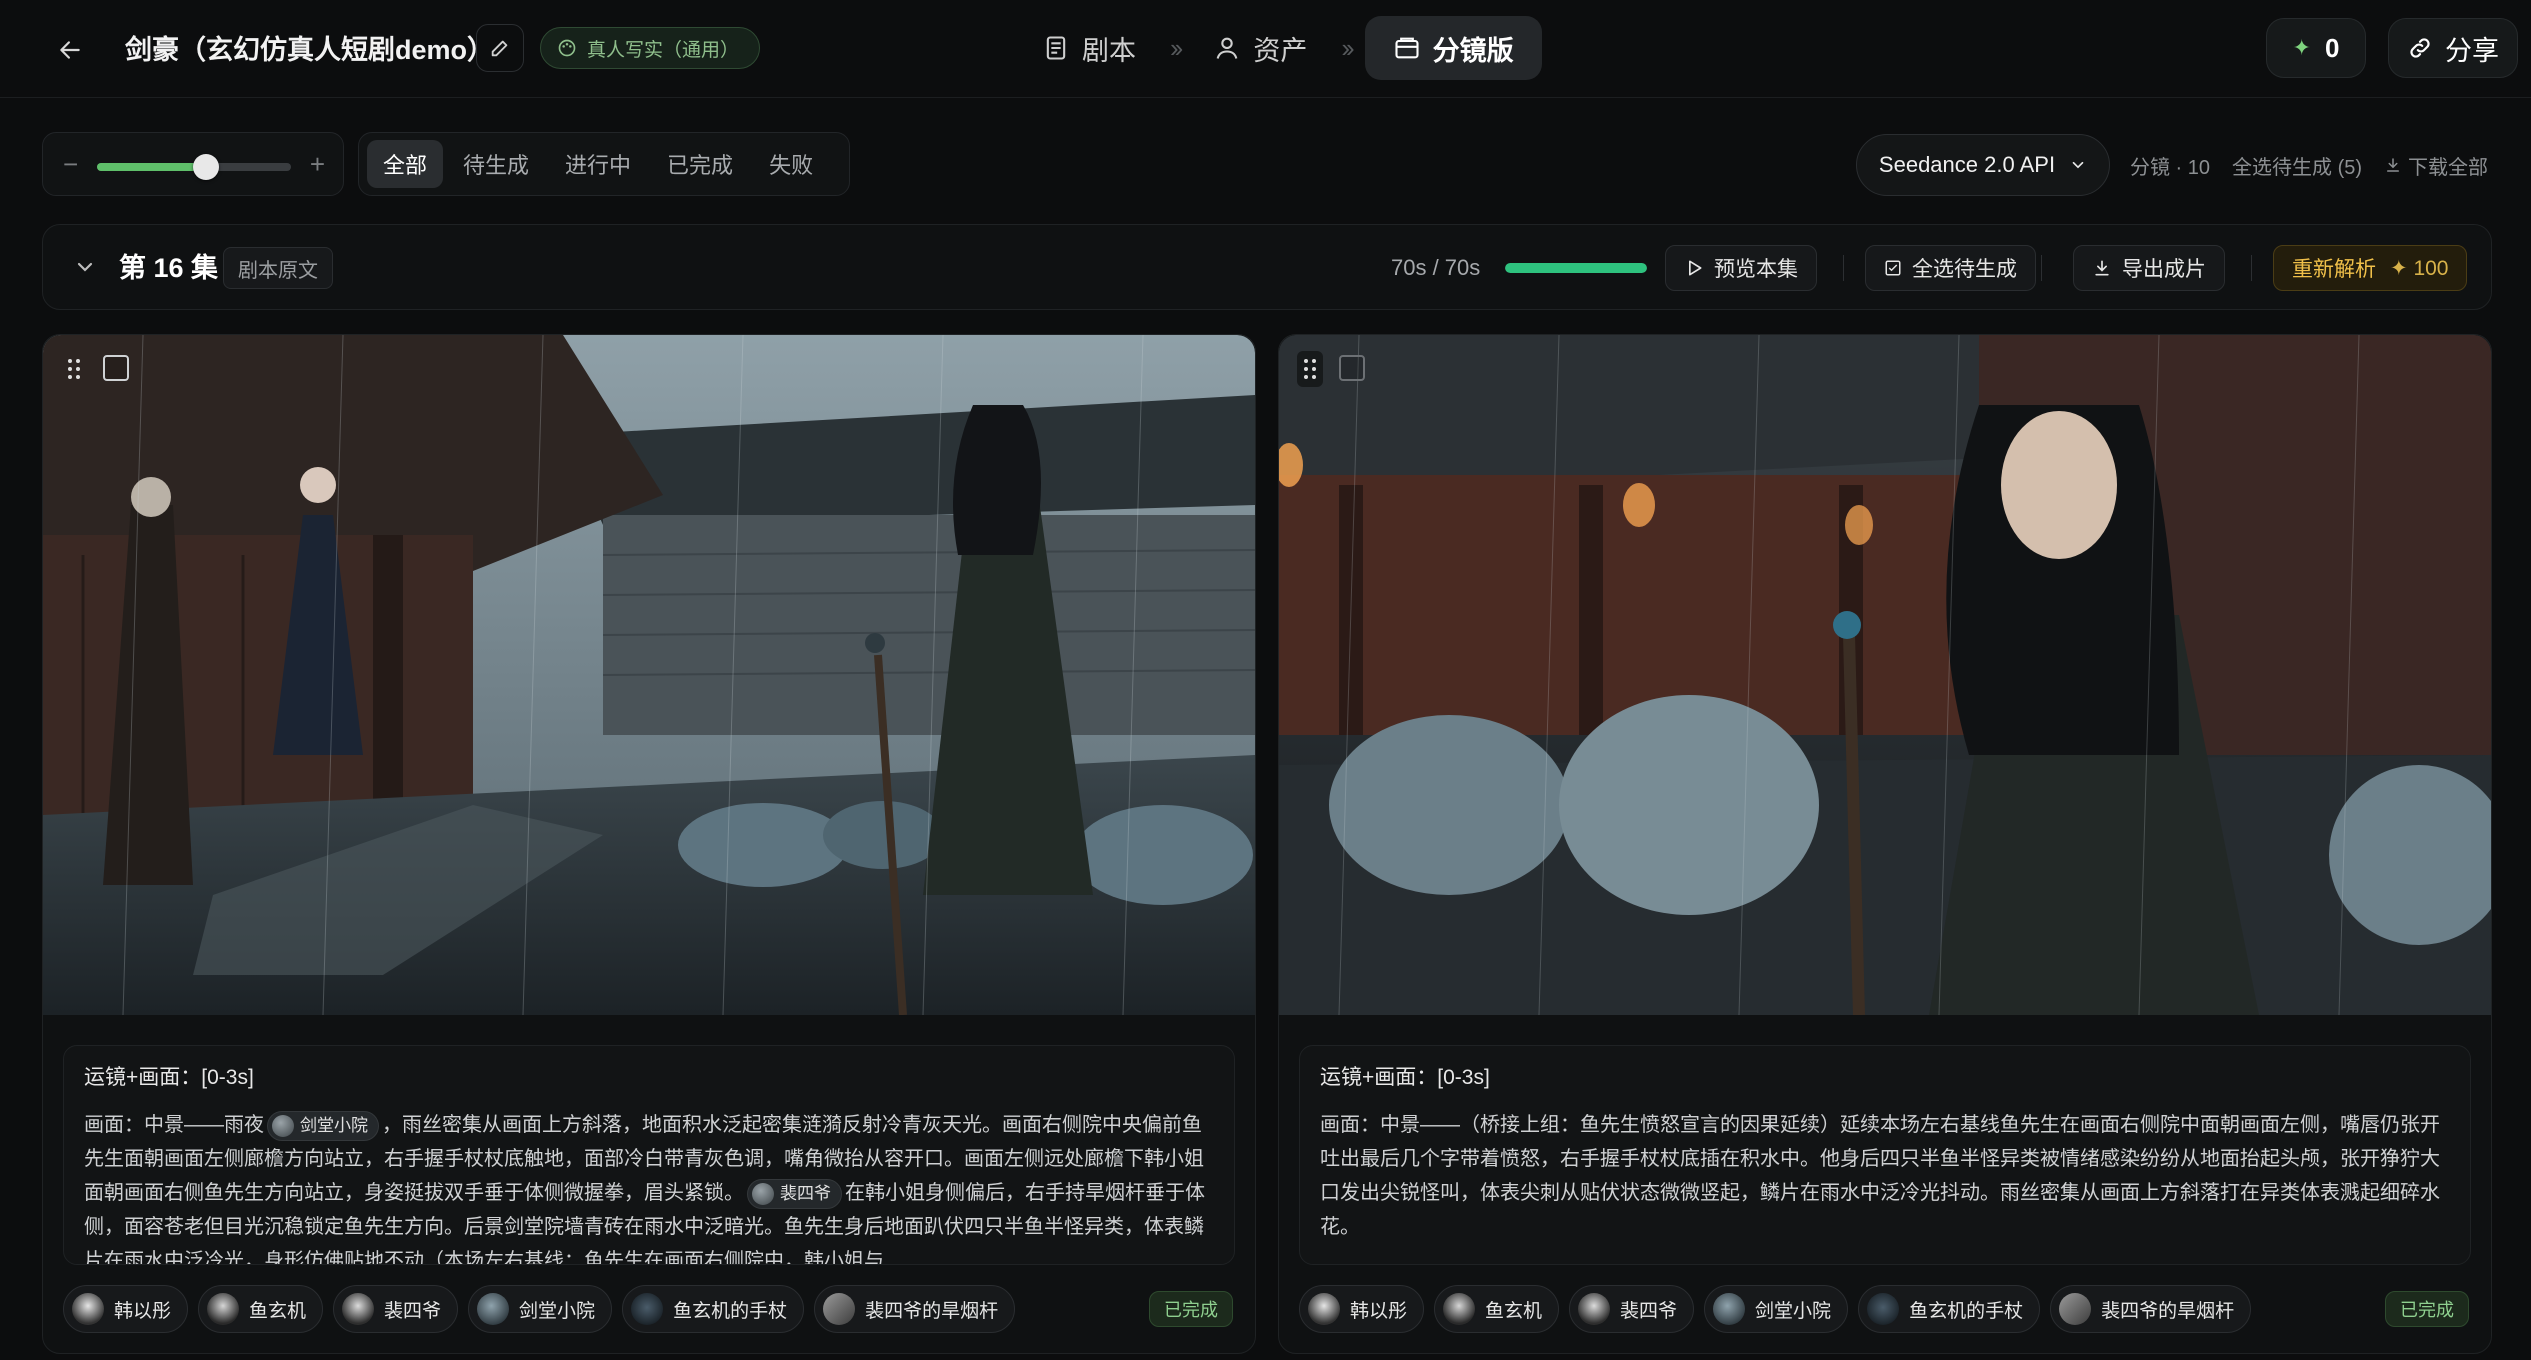 This screenshot has width=2531, height=1360. I want to click on filter-tab-all: 全部, so click(405, 164).